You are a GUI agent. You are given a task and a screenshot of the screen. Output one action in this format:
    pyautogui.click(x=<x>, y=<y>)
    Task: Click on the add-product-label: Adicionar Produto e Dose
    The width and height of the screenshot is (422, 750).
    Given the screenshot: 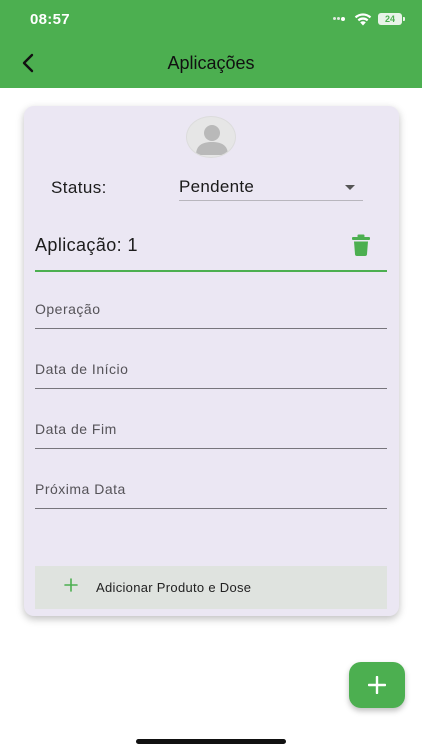 What is the action you would take?
    pyautogui.click(x=174, y=587)
    